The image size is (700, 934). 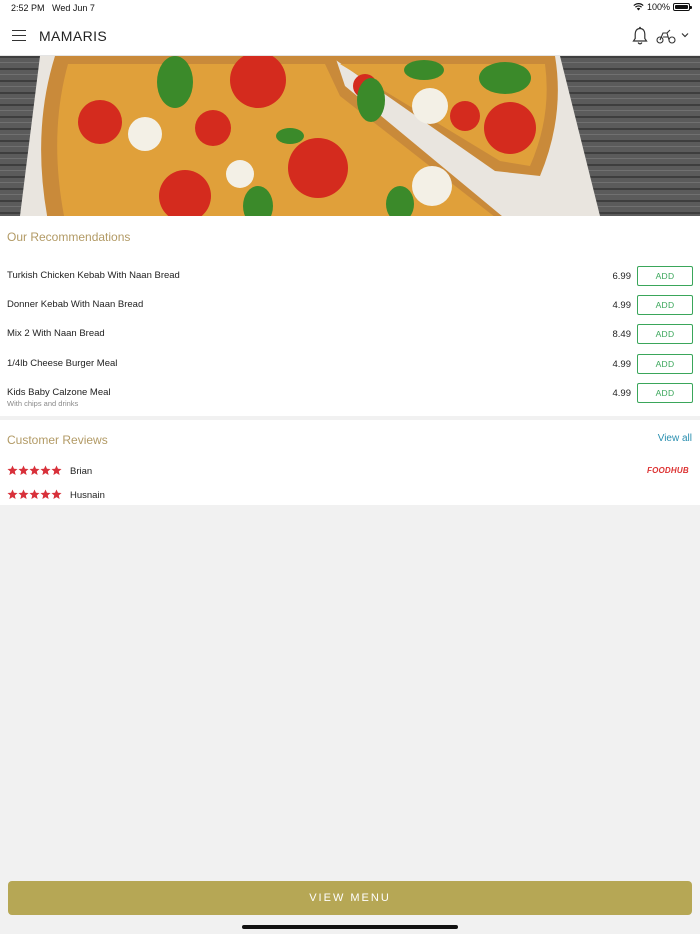 I want to click on recommendations-title: Our Recommendations, so click(x=69, y=237).